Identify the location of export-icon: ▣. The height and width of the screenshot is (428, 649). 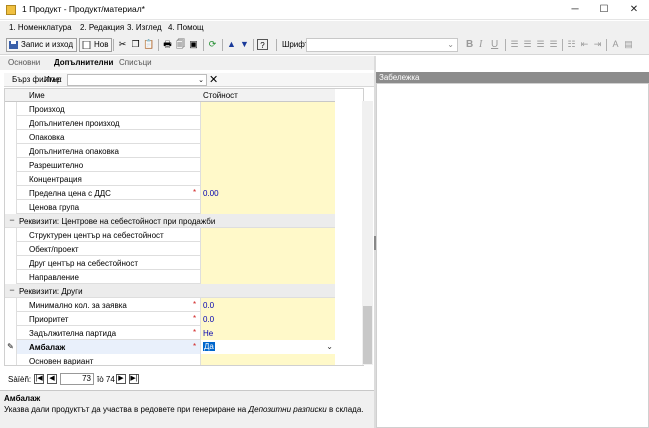
(193, 44).